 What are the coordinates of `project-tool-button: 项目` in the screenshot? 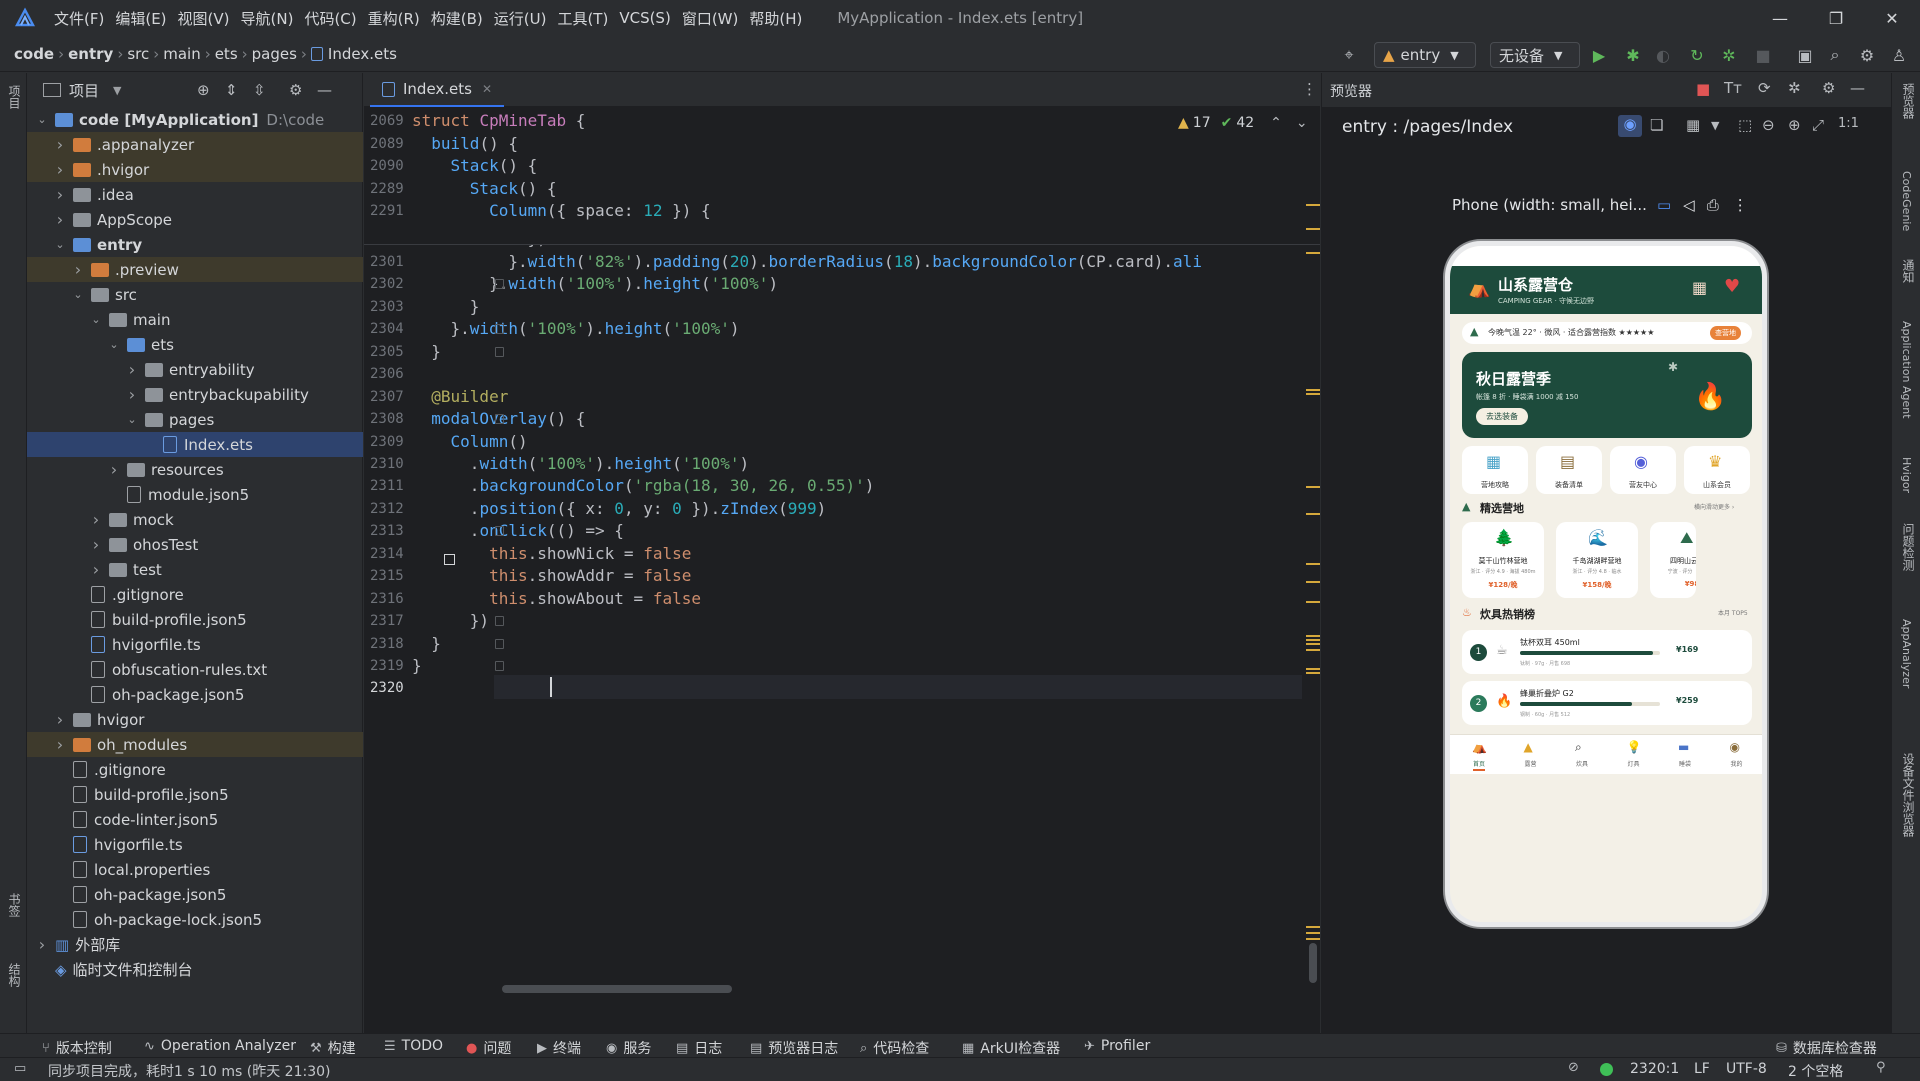 It's located at (14, 97).